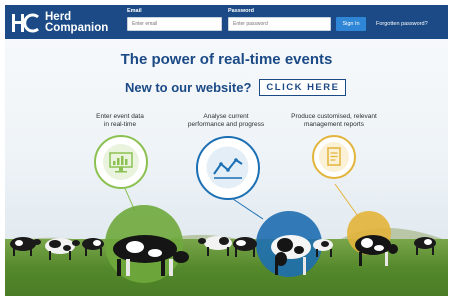 The image size is (453, 301). I want to click on email-label: Email, so click(134, 11).